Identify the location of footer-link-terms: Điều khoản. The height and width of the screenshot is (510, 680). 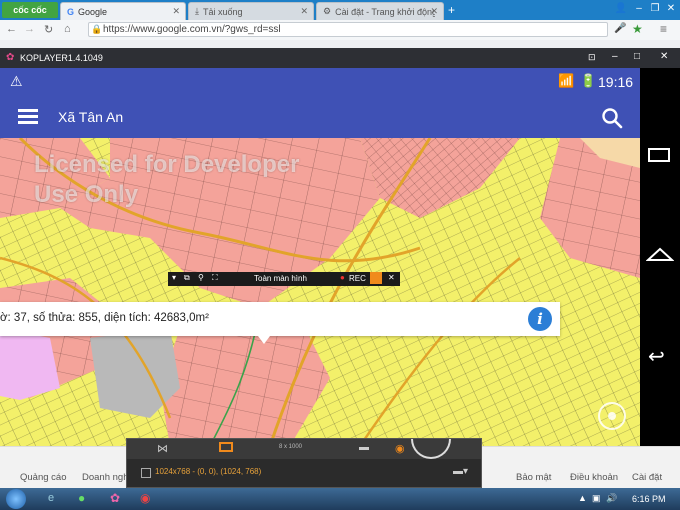
(594, 477).